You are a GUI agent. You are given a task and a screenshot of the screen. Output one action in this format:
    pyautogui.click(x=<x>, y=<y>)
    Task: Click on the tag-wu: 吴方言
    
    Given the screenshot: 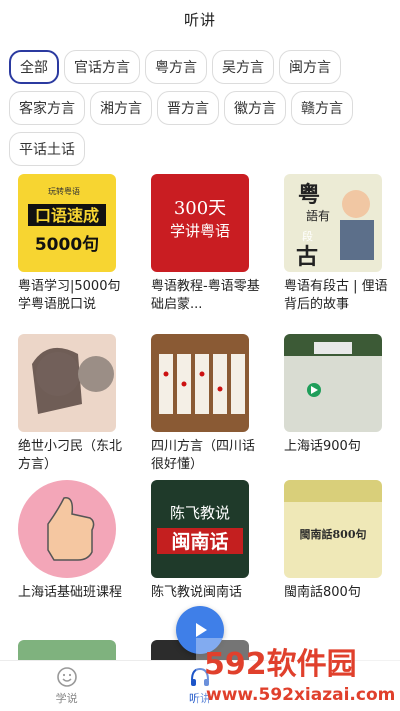 What is the action you would take?
    pyautogui.click(x=243, y=67)
    